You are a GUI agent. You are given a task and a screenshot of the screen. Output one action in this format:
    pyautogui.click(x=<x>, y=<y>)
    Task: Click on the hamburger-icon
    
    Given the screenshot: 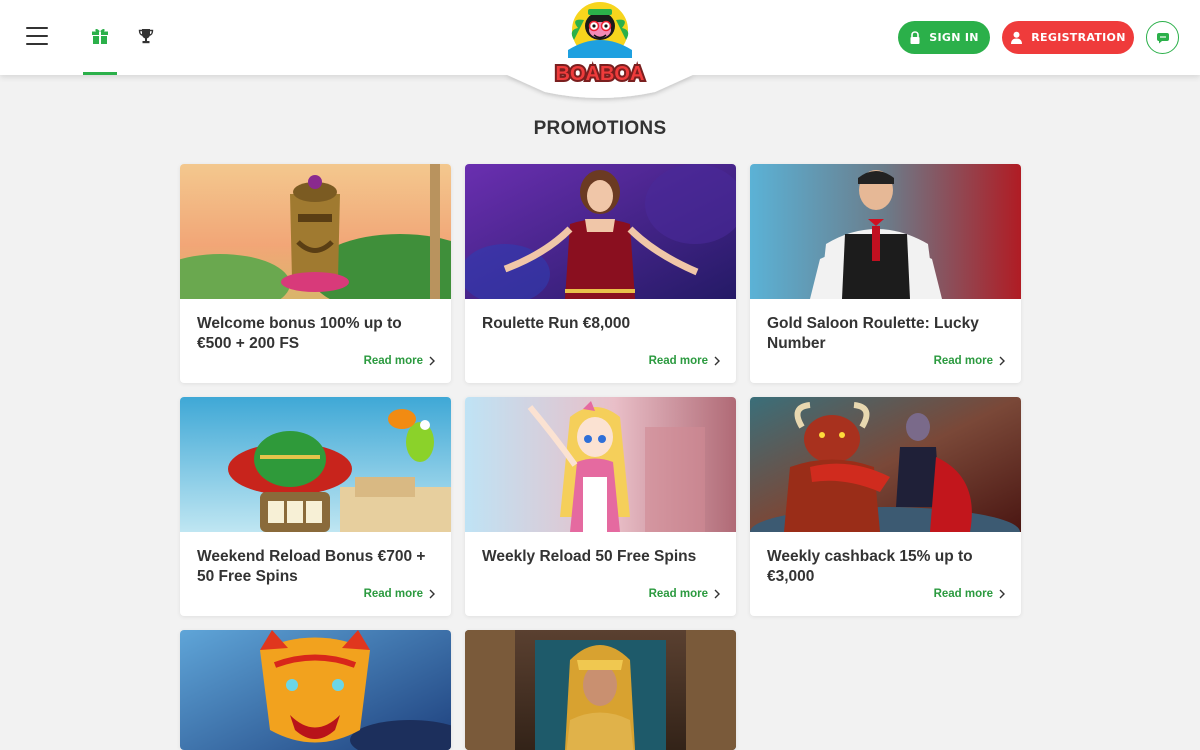 What is the action you would take?
    pyautogui.click(x=37, y=36)
    